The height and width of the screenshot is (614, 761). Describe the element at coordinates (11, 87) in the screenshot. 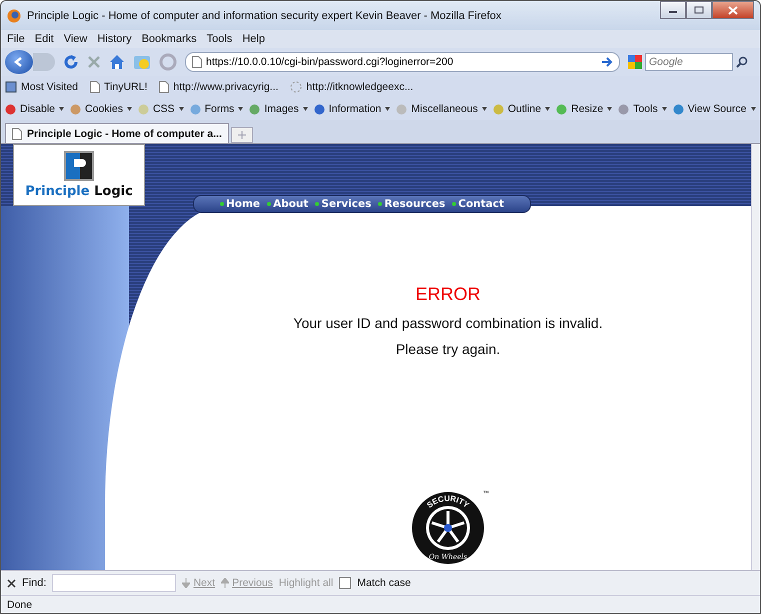

I see `bookmarks-folder-icon` at that location.